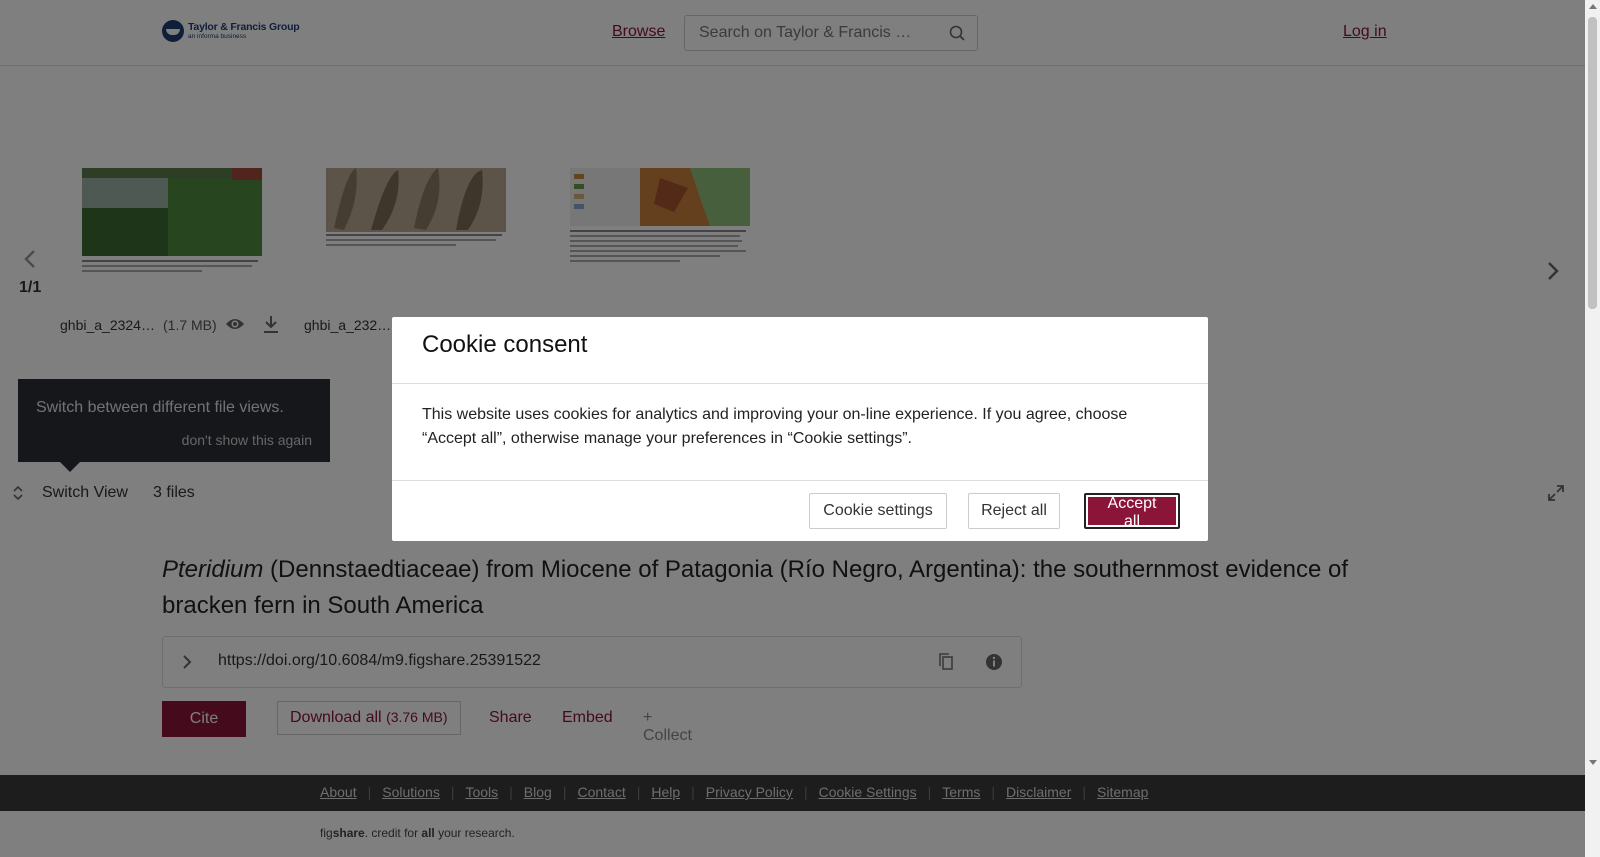 The height and width of the screenshot is (857, 1600). What do you see at coordinates (1592, 428) in the screenshot?
I see `page-scrollbar` at bounding box center [1592, 428].